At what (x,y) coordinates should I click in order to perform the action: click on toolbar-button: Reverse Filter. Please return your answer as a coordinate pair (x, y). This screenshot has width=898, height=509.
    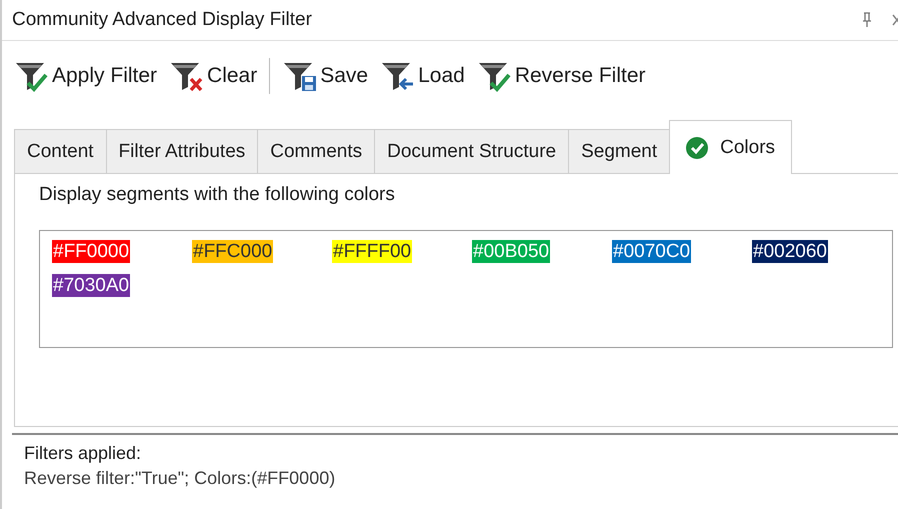
    Looking at the image, I should click on (561, 76).